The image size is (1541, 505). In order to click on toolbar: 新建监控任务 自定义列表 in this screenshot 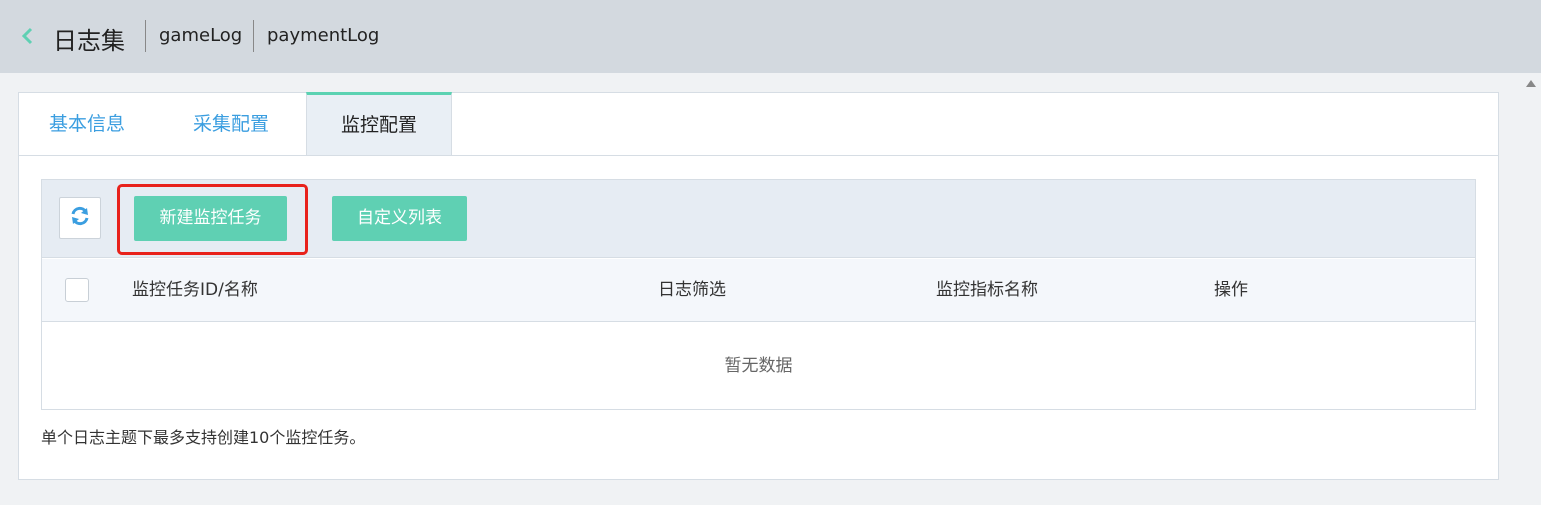, I will do `click(758, 219)`.